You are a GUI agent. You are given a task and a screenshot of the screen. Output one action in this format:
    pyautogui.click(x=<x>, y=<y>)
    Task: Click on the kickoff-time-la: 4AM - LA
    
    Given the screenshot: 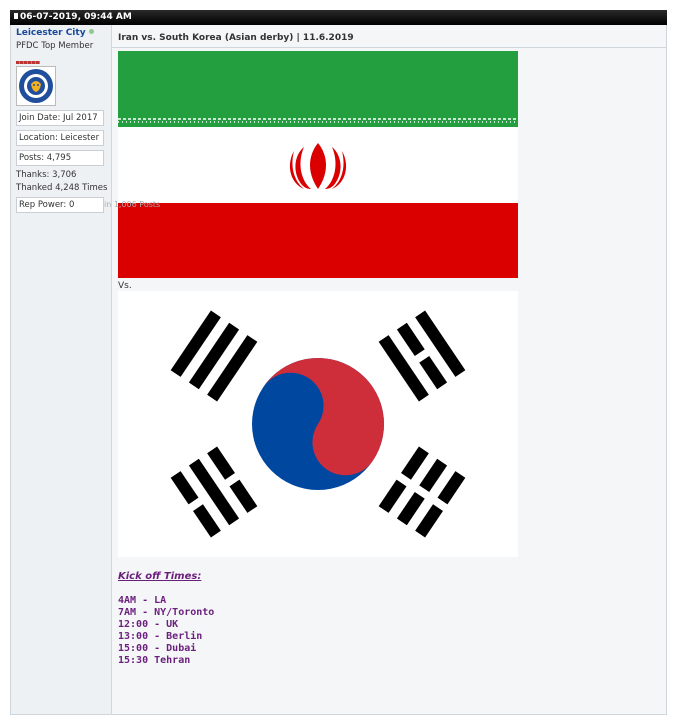 What is the action you would take?
    pyautogui.click(x=142, y=600)
    